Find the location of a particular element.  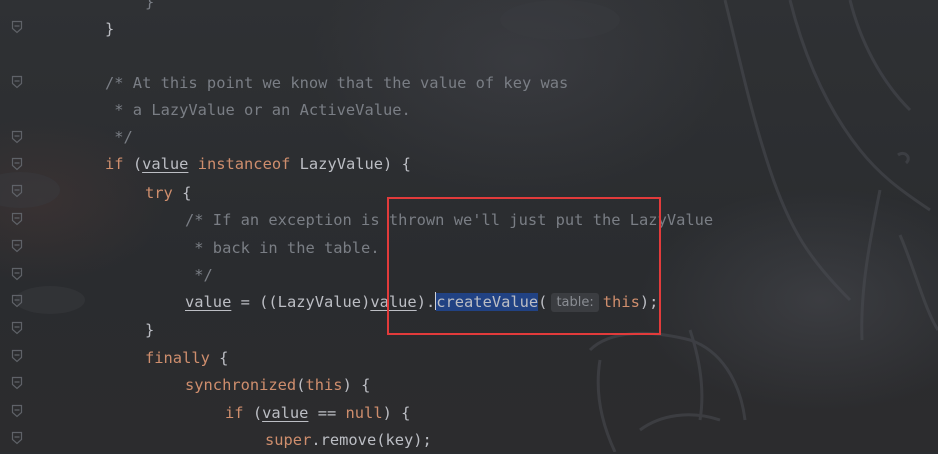

code-token: = ((LazyValue) is located at coordinates (301, 302).